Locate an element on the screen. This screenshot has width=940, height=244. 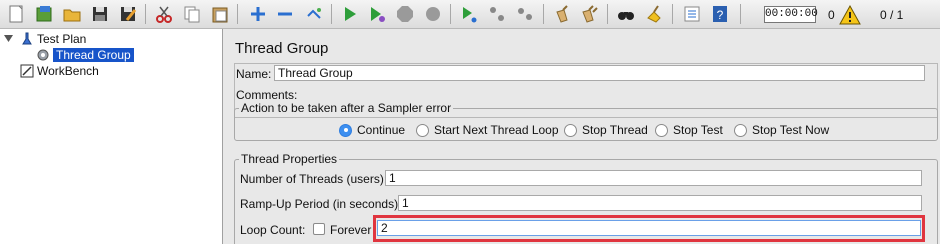
radio-label: Stop Thread is located at coordinates (615, 130).